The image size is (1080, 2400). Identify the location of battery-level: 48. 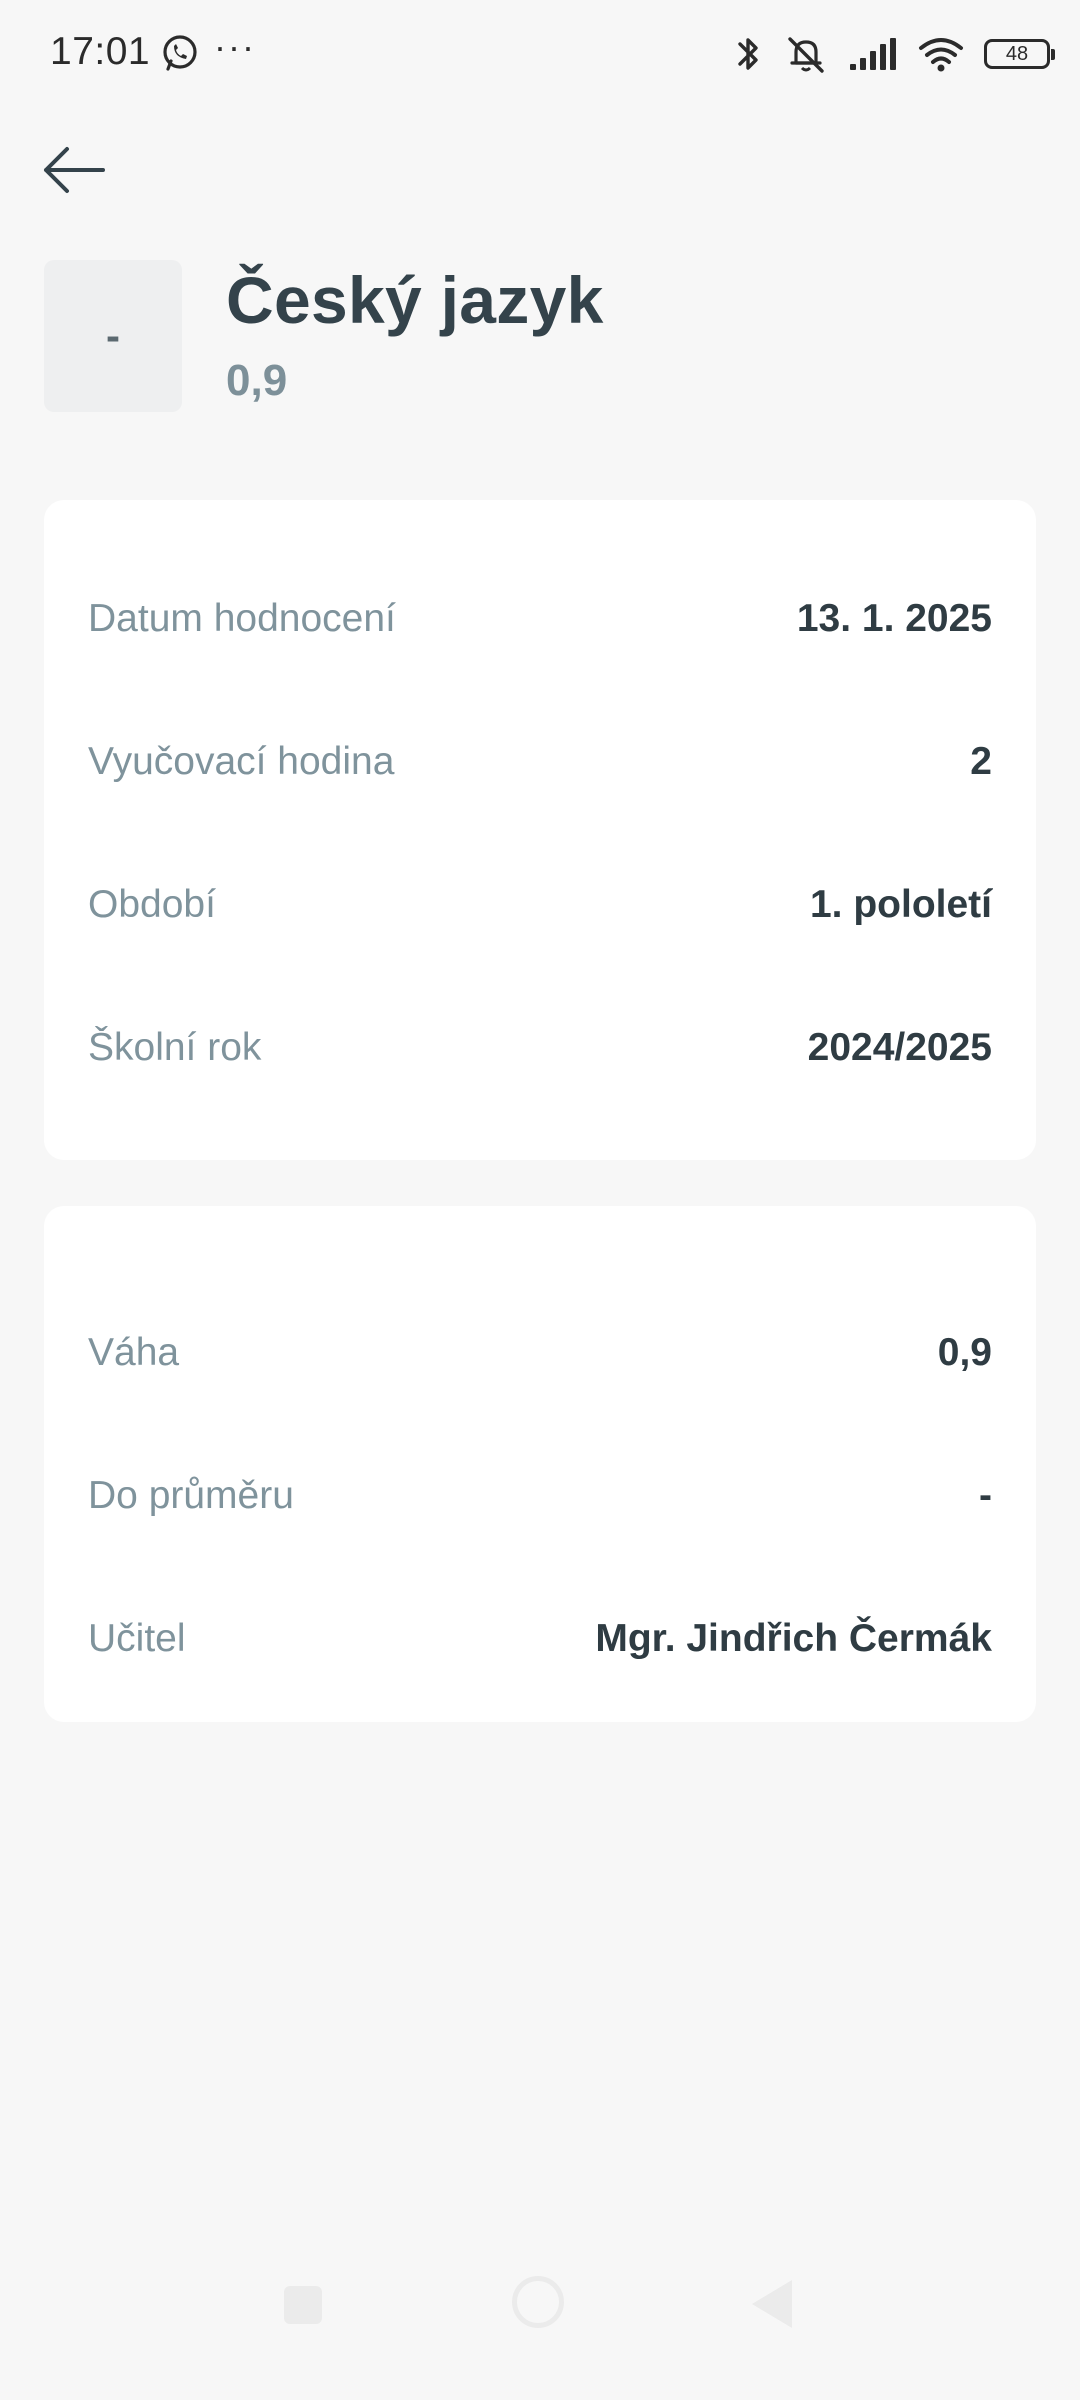
(1017, 54).